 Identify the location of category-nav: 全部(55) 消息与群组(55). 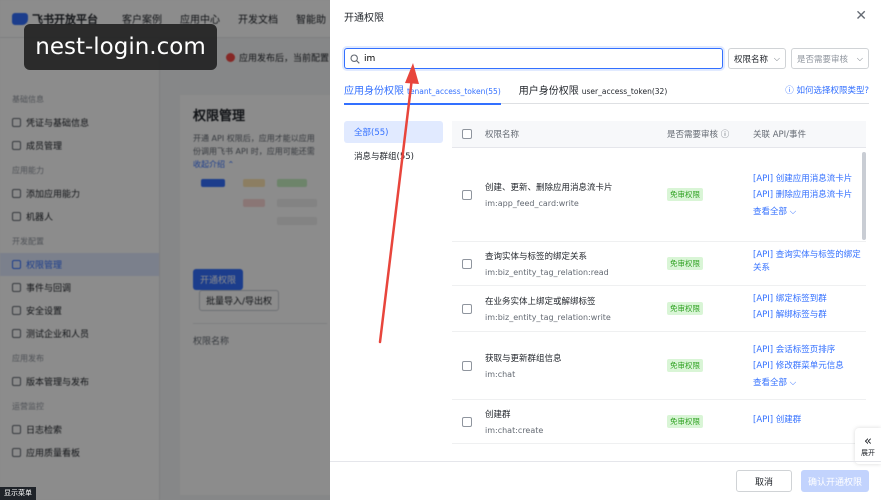
(393, 145).